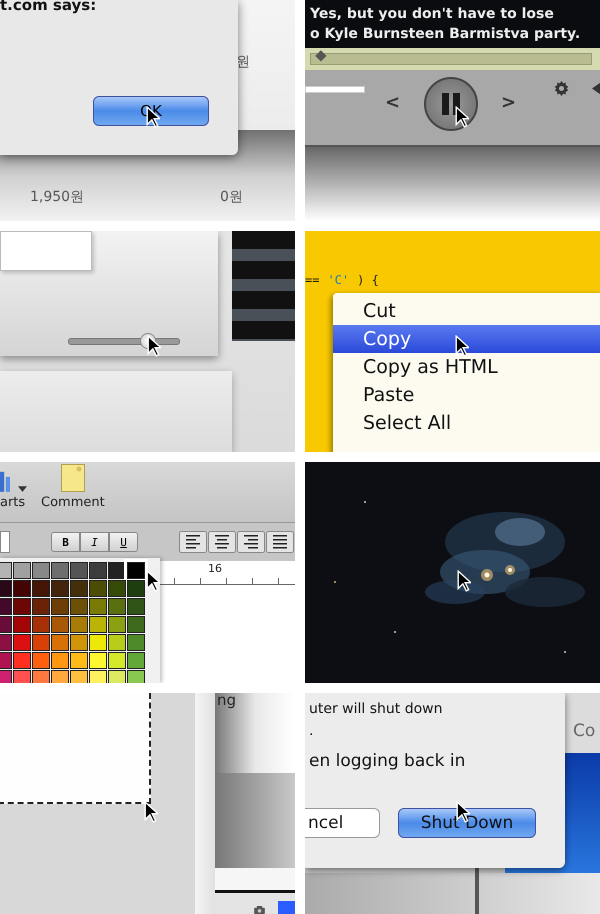 The height and width of the screenshot is (914, 600). What do you see at coordinates (13, 486) in the screenshot?
I see `toolbar-button: arts` at bounding box center [13, 486].